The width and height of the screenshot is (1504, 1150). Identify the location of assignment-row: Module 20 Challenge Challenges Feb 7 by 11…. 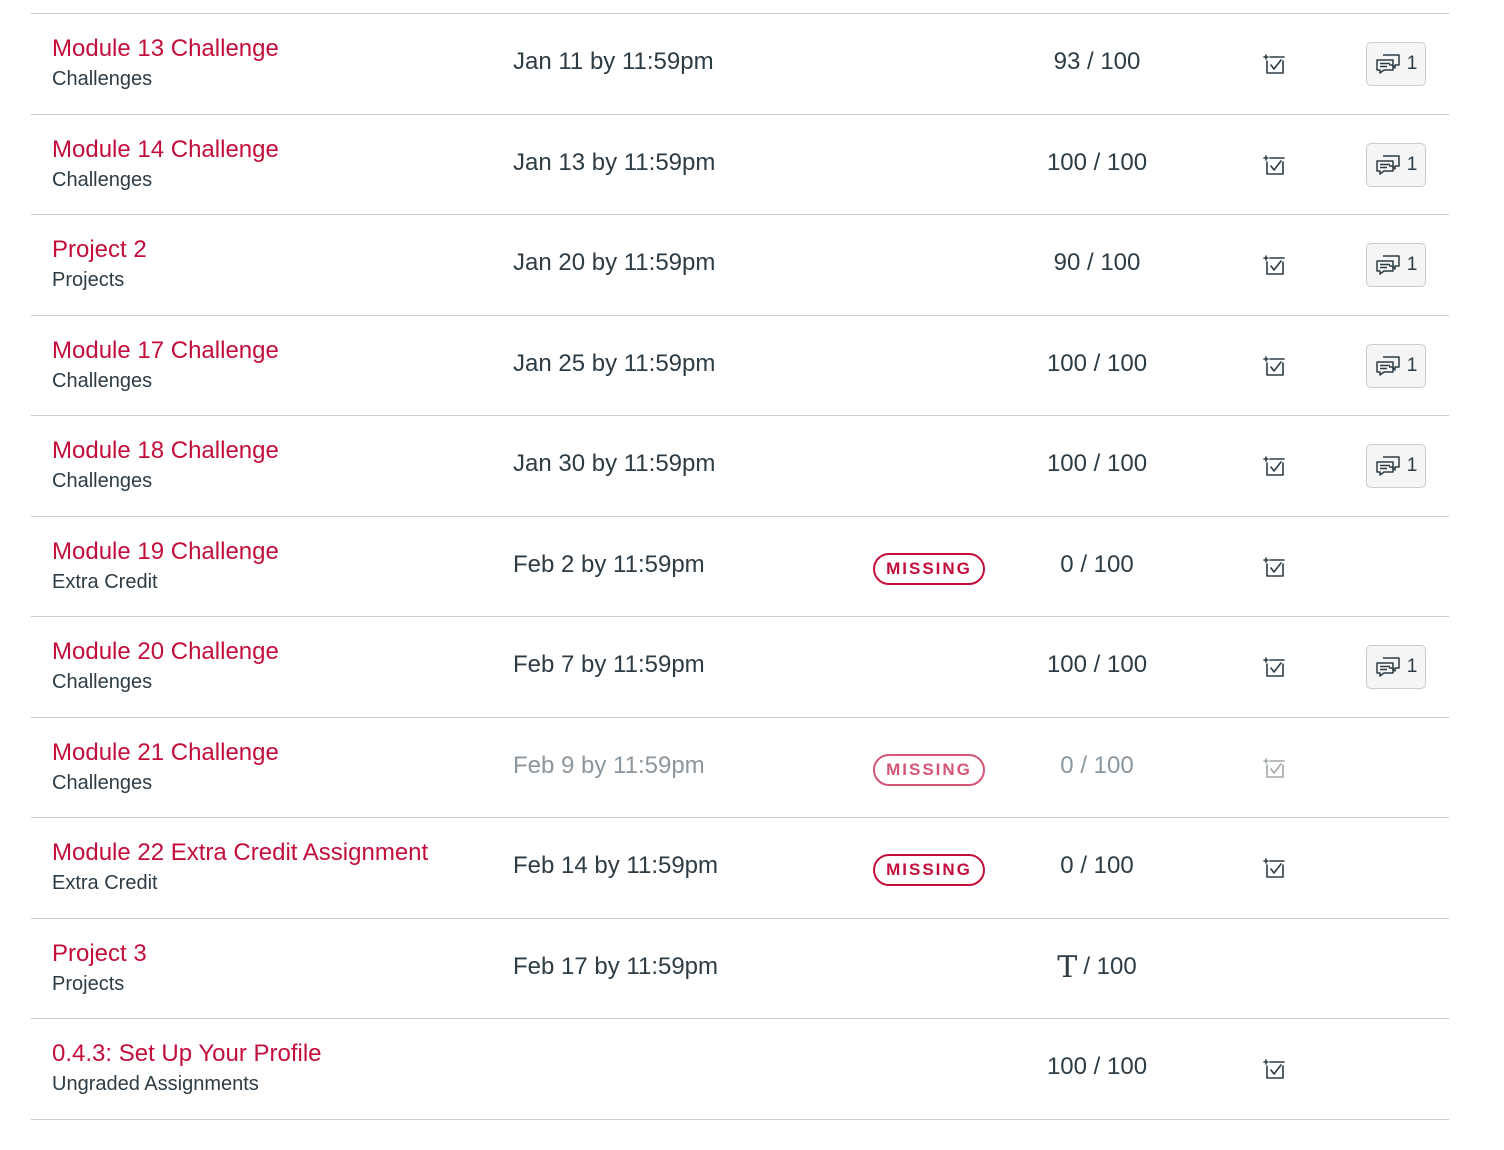
(740, 667).